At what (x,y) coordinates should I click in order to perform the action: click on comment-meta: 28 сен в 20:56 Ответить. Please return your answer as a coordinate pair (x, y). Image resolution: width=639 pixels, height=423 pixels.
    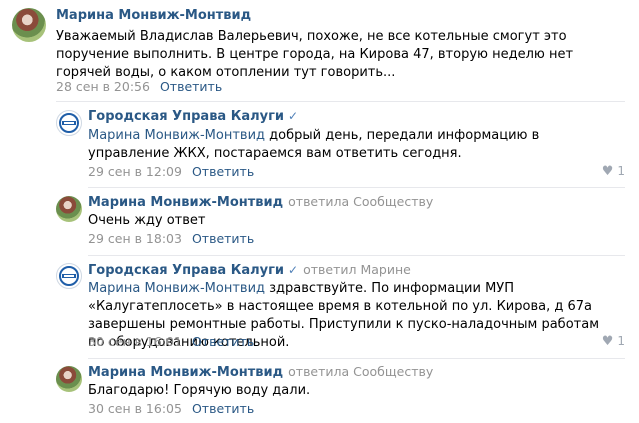
    Looking at the image, I should click on (139, 86).